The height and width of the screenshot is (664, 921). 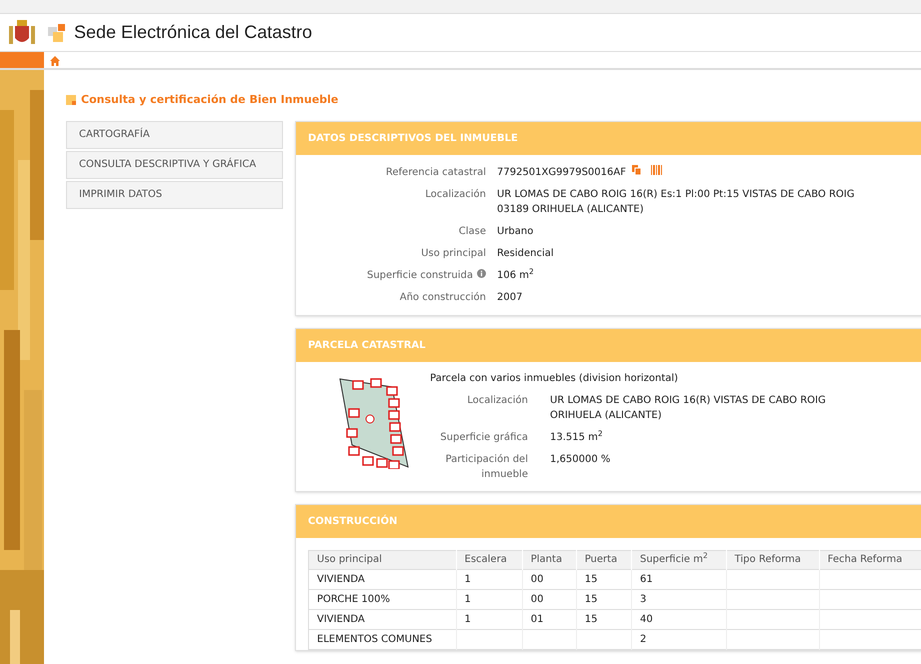 I want to click on barcode-icon, so click(x=656, y=169).